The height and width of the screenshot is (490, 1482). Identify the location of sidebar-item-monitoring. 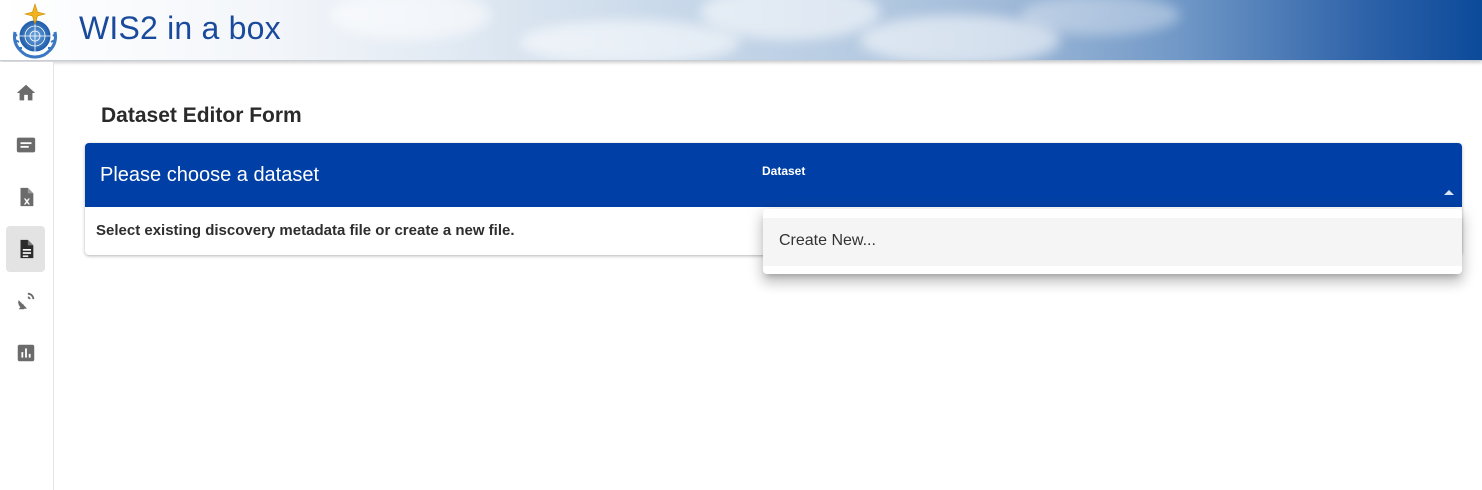
(25, 353).